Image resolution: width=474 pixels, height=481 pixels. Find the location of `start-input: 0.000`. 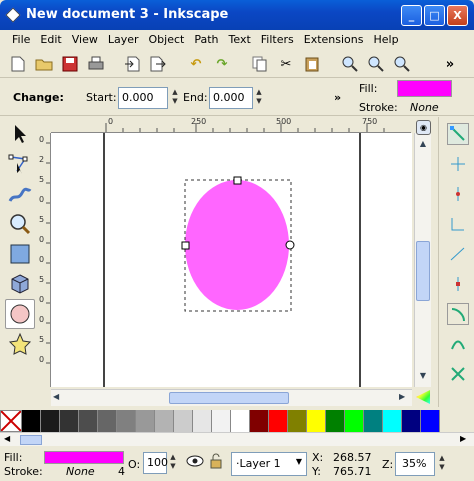

start-input: 0.000 is located at coordinates (143, 98).